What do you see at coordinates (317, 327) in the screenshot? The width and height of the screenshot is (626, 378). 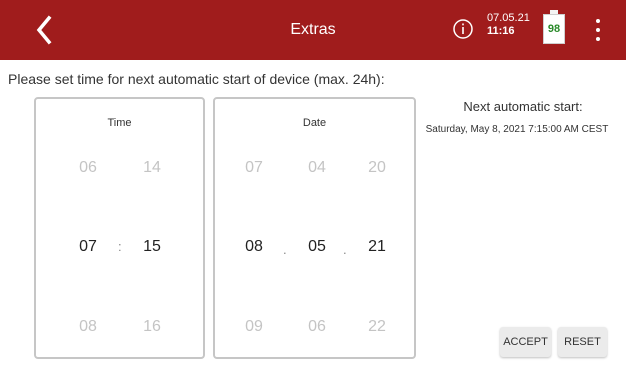 I see `month-next: 06` at bounding box center [317, 327].